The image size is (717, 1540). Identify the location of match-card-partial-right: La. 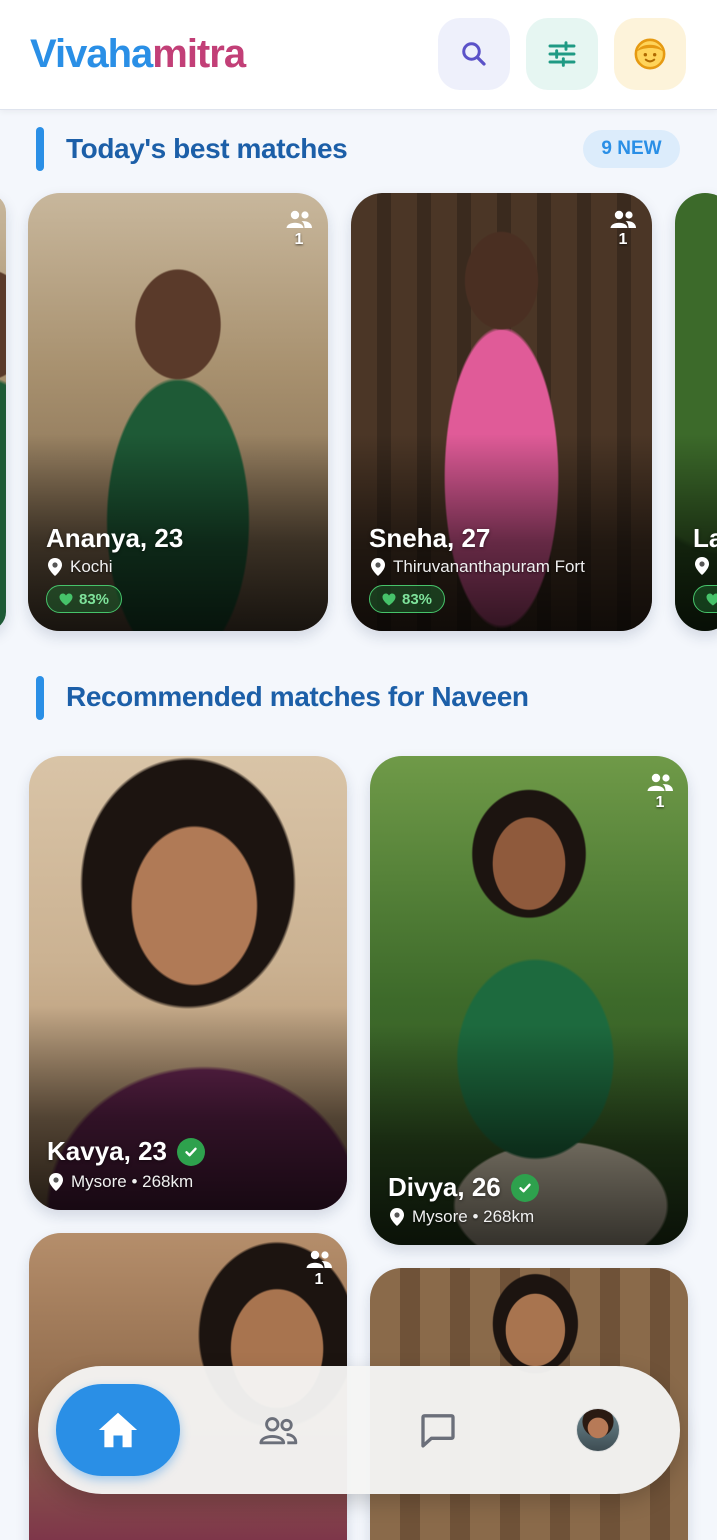
(696, 412).